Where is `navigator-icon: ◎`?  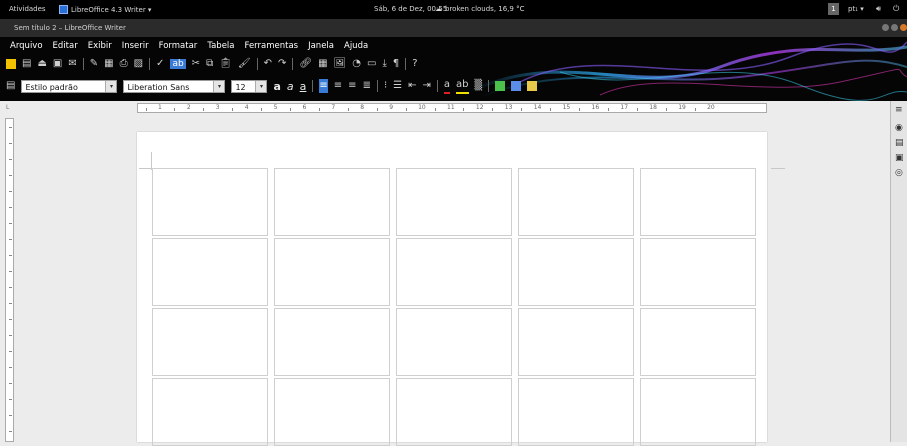
navigator-icon: ◎ is located at coordinates (900, 173).